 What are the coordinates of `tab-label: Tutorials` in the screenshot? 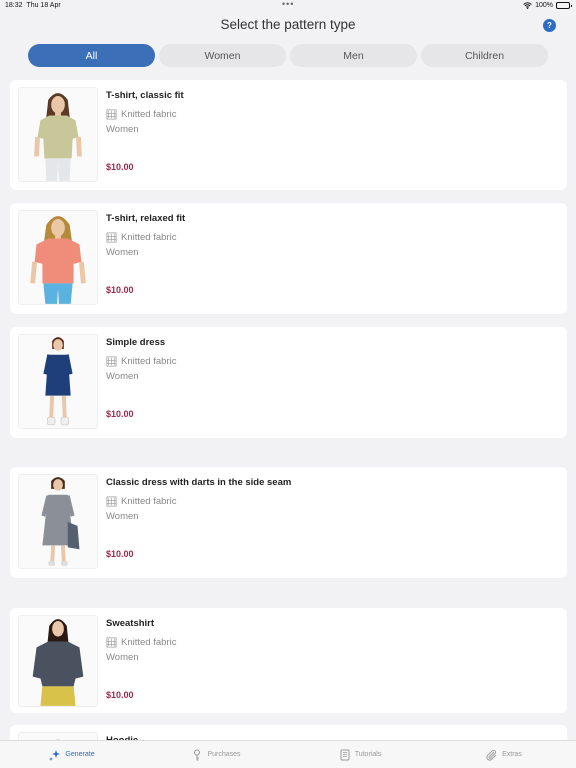 It's located at (368, 754).